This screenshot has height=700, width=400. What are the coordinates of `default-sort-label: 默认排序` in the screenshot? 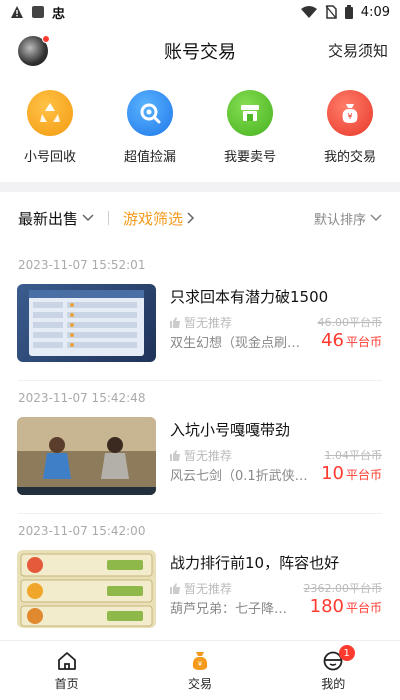 It's located at (339, 220).